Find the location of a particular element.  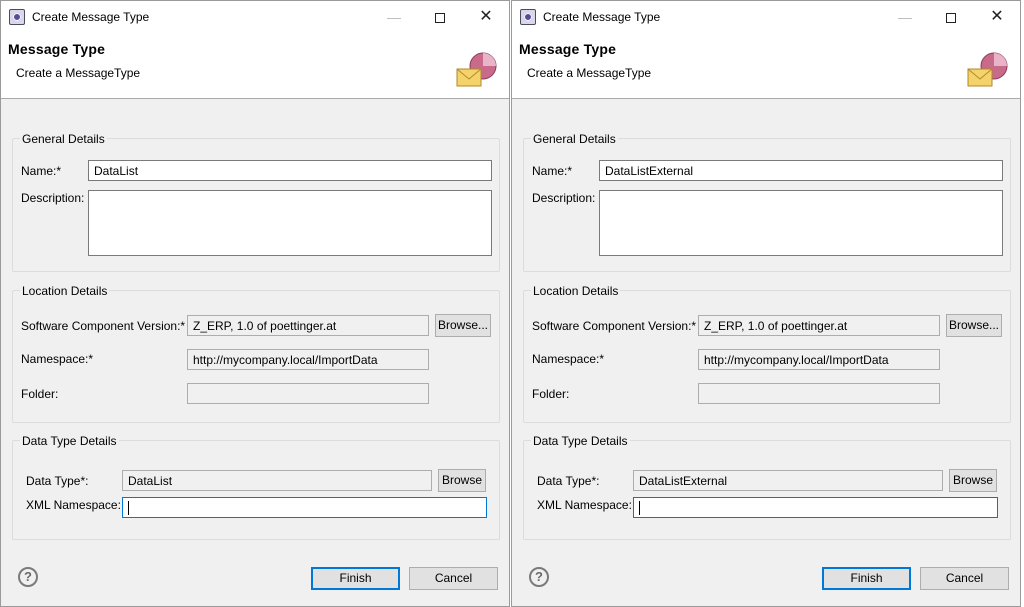

name-input: DataList is located at coordinates (290, 170).